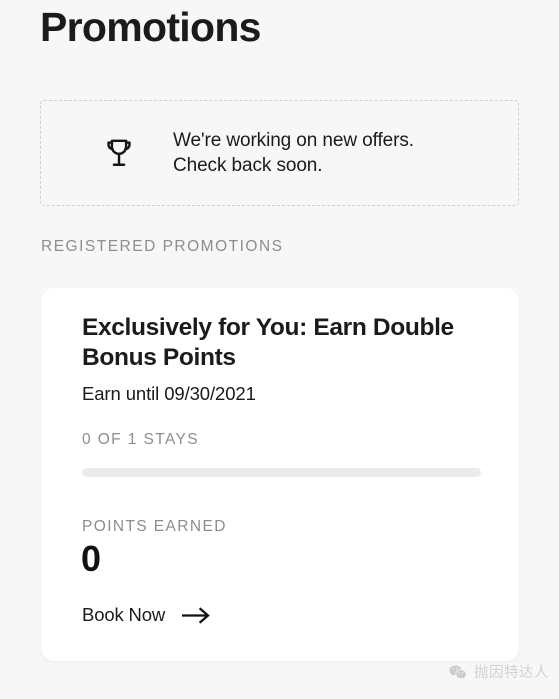 This screenshot has width=559, height=699. I want to click on wechat-logo-icon, so click(457, 672).